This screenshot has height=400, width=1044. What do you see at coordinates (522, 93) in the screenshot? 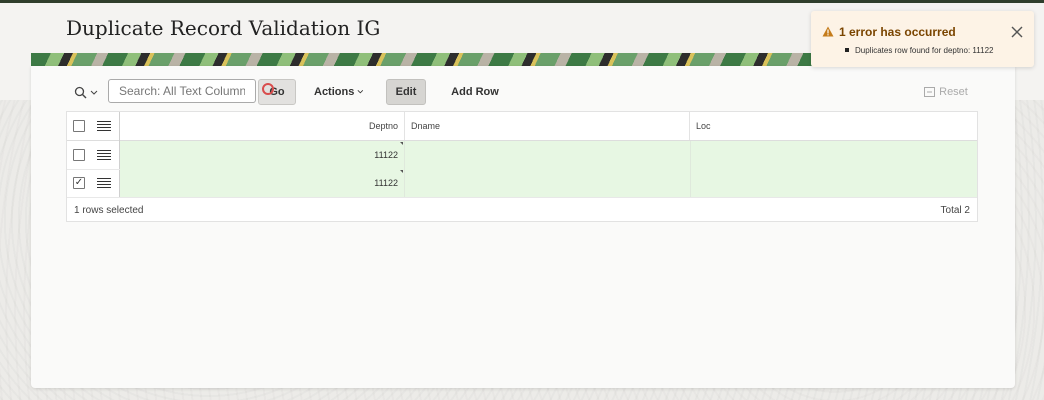
I see `grid-toolbar: Go Actions Edit Add Row Reset` at bounding box center [522, 93].